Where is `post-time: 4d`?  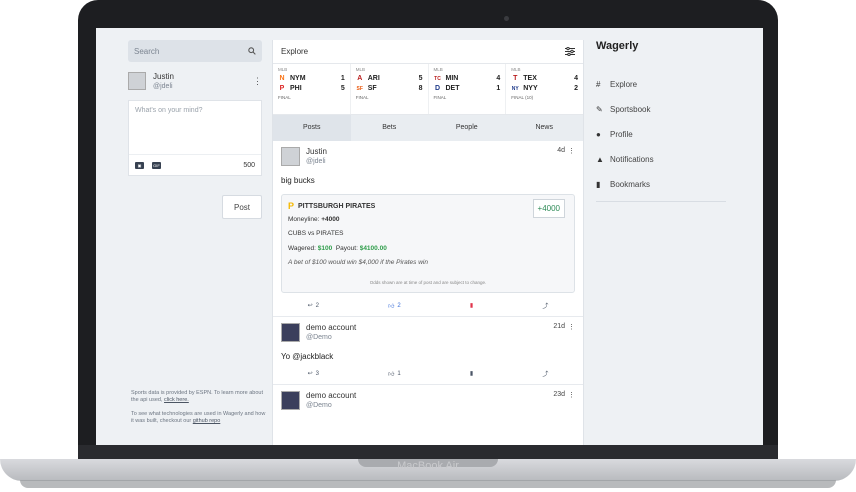
post-time: 4d is located at coordinates (561, 150).